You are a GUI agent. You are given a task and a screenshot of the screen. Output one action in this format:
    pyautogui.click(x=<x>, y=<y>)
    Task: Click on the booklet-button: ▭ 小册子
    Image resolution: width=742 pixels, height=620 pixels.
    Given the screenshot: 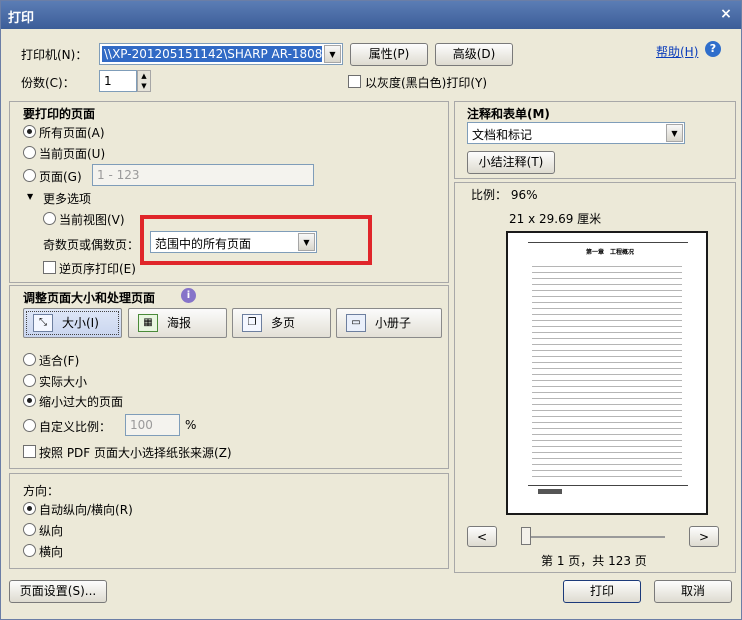 What is the action you would take?
    pyautogui.click(x=389, y=323)
    